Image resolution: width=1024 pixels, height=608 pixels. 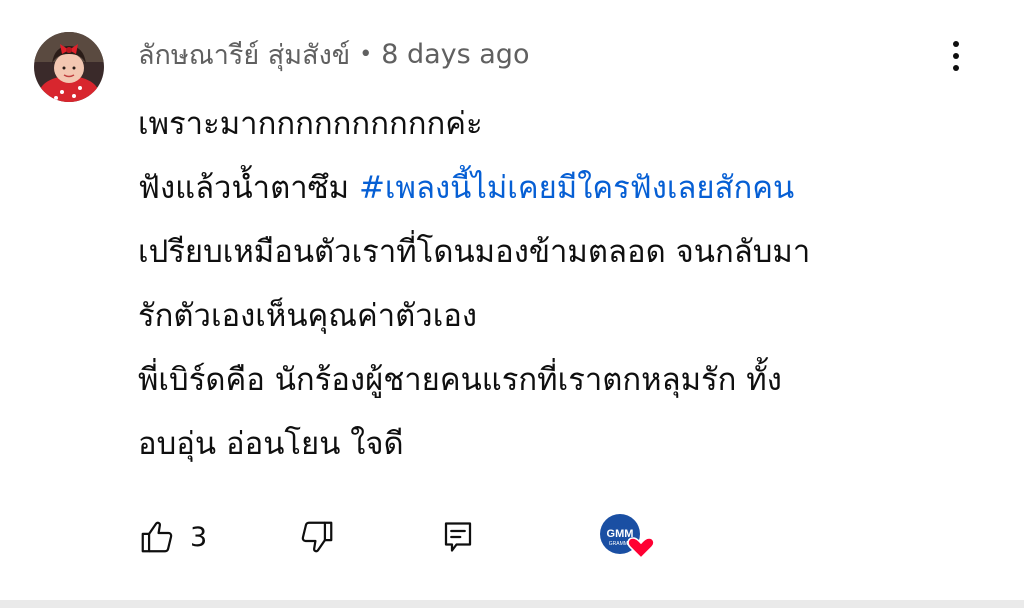 What do you see at coordinates (248, 188) in the screenshot?
I see `comment-text: ฟังแล้วน้ำตาซึม` at bounding box center [248, 188].